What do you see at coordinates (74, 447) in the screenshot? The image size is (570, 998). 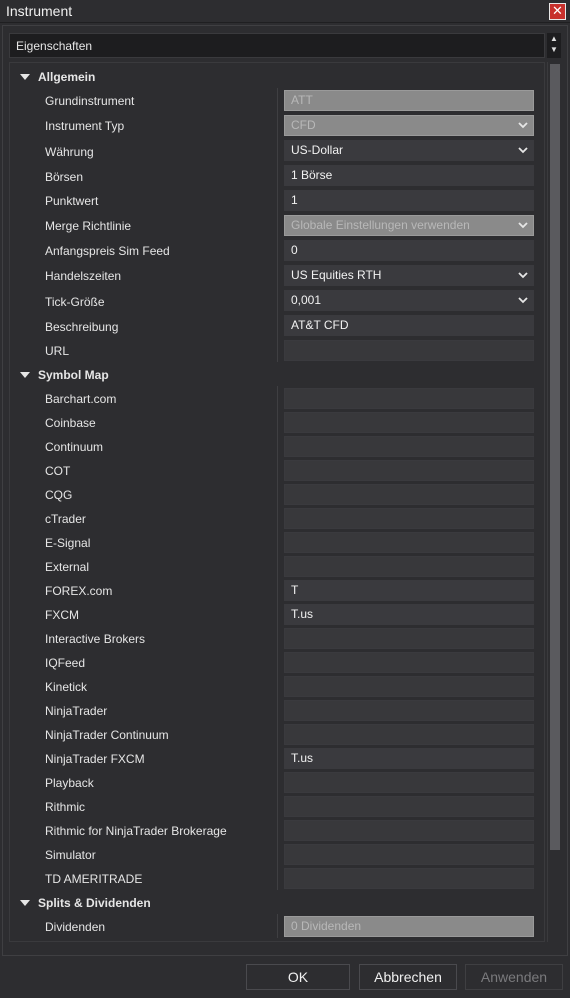 I see `property-label: Continuum` at bounding box center [74, 447].